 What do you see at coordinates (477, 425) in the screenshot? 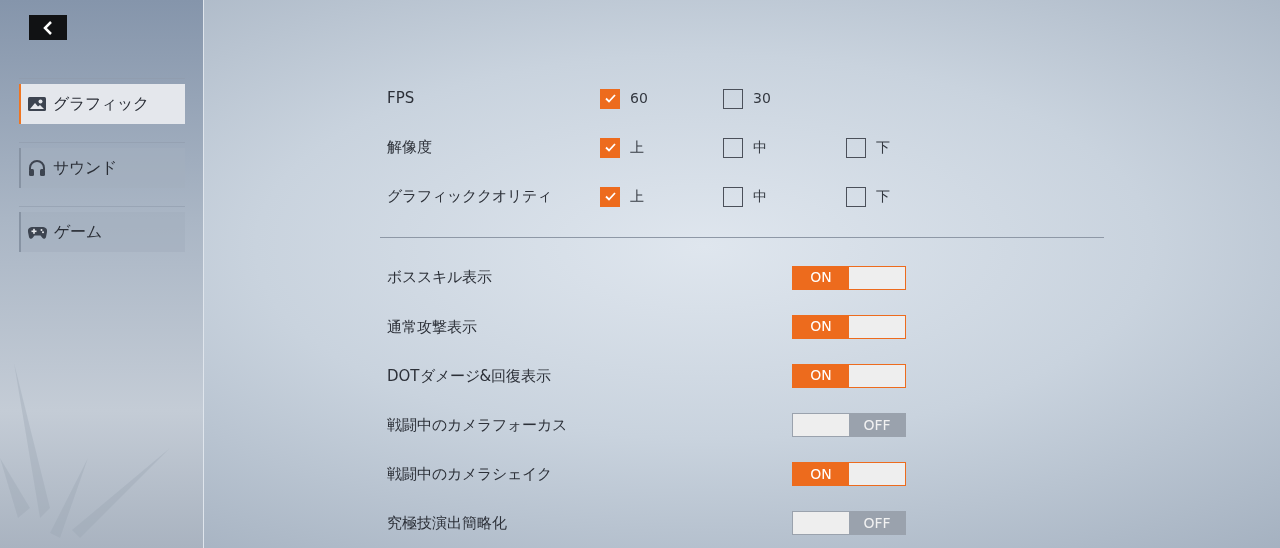
I see `setting-label: 戦闘中のカメラフォーカス` at bounding box center [477, 425].